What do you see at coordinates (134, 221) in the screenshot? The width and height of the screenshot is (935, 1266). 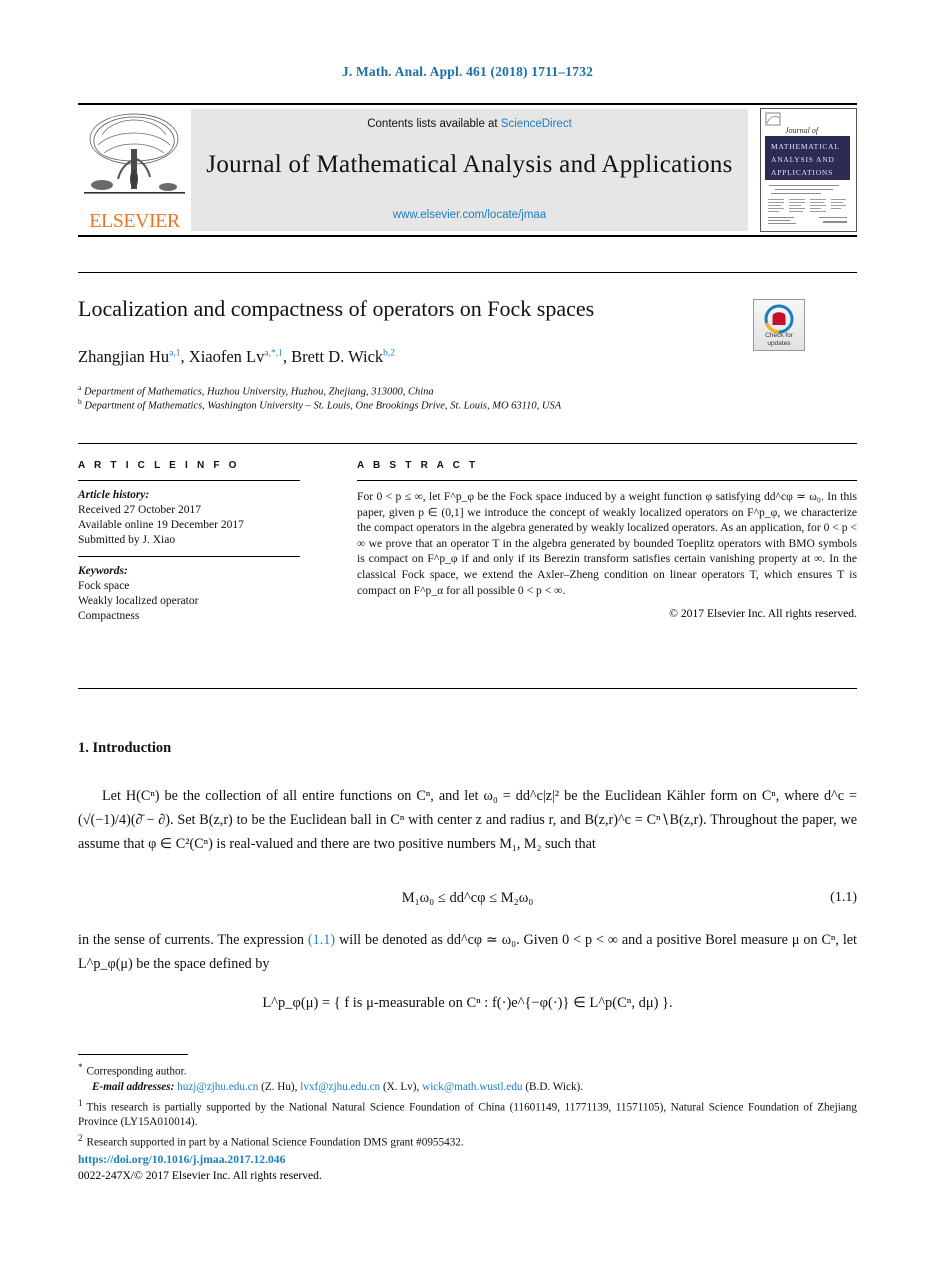 I see `elsevier-wordmark: ELSEVIER` at bounding box center [134, 221].